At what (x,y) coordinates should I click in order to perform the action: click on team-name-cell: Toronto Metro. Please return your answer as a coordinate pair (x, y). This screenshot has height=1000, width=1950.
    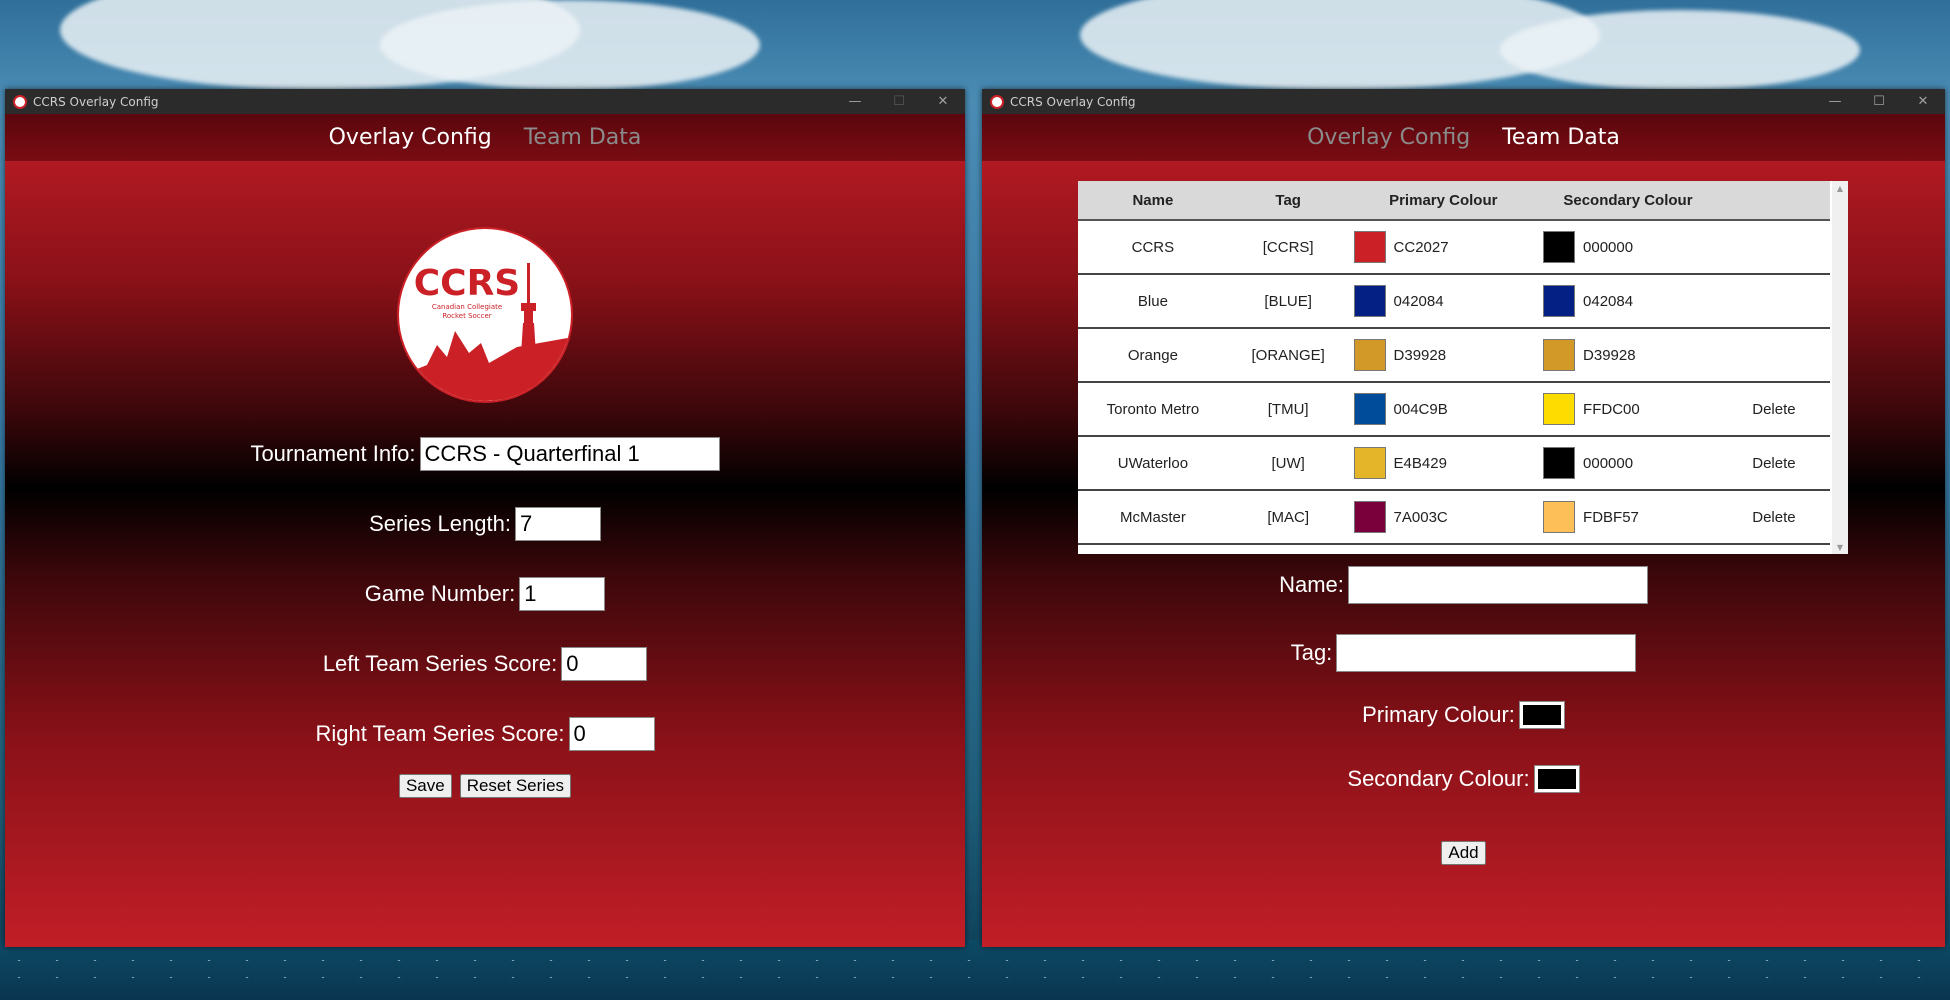
    Looking at the image, I should click on (1153, 409).